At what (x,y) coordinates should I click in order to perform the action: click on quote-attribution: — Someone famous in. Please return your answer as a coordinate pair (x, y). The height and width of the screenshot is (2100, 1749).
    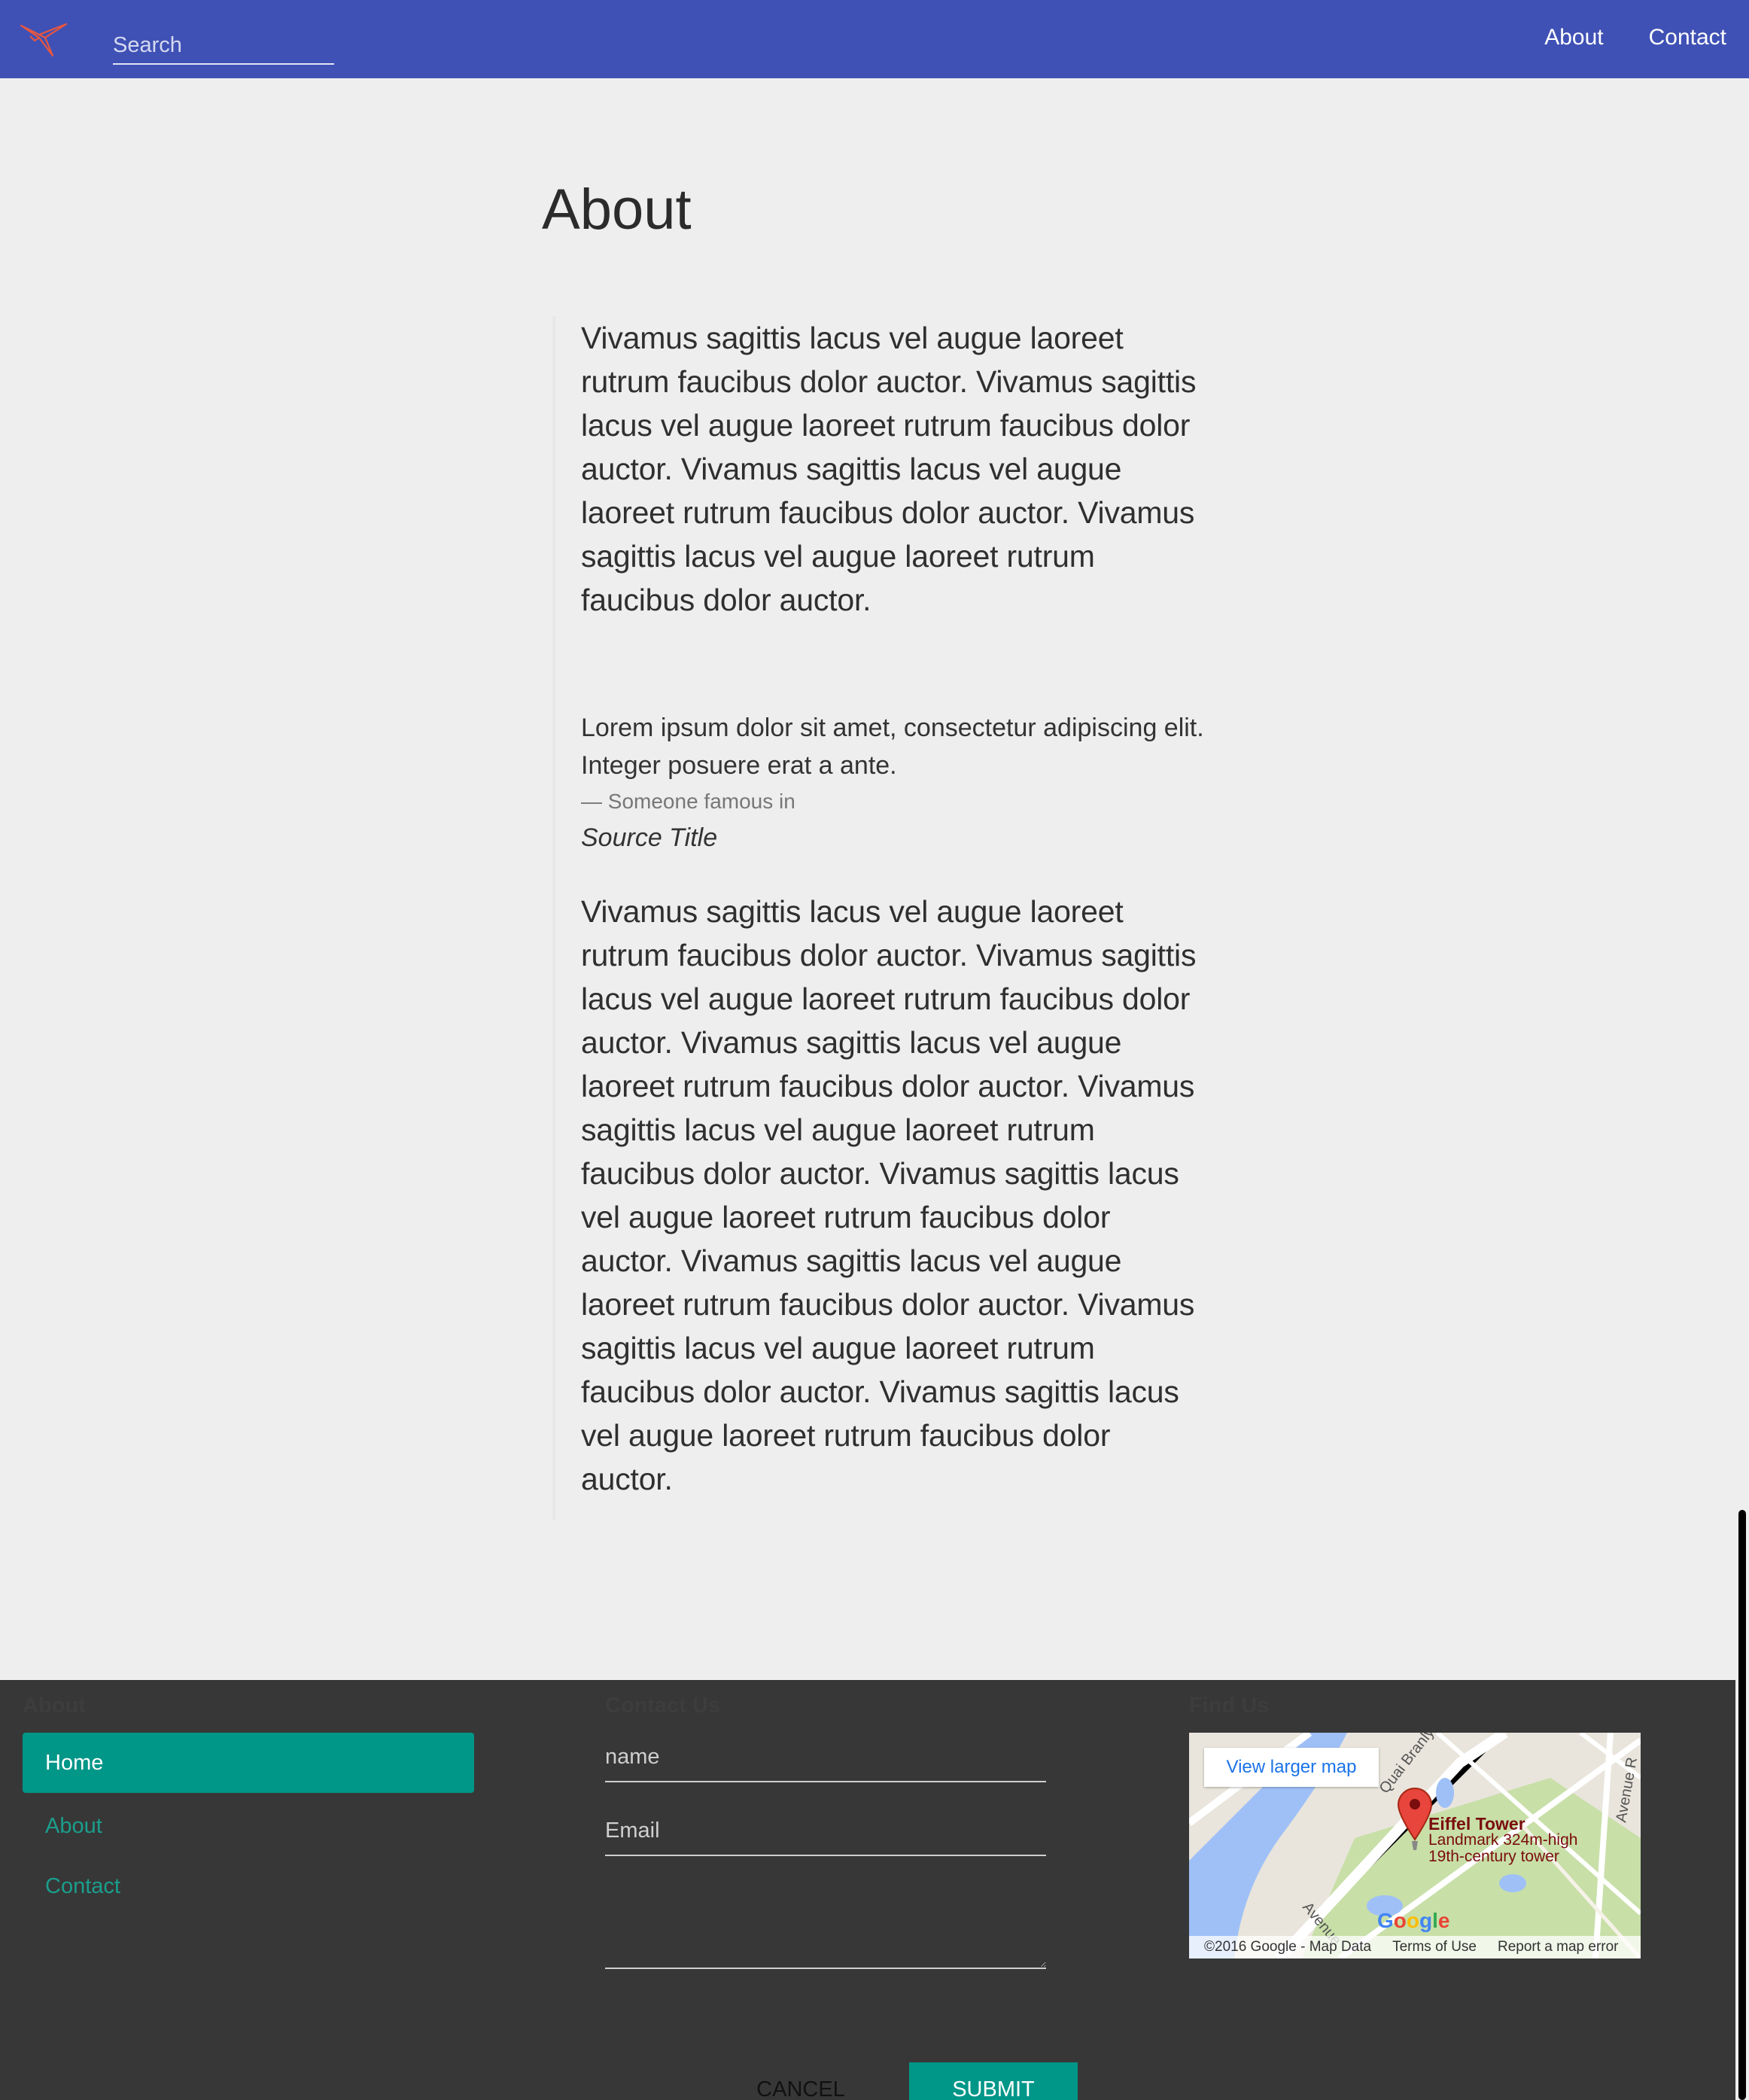
    Looking at the image, I should click on (688, 801).